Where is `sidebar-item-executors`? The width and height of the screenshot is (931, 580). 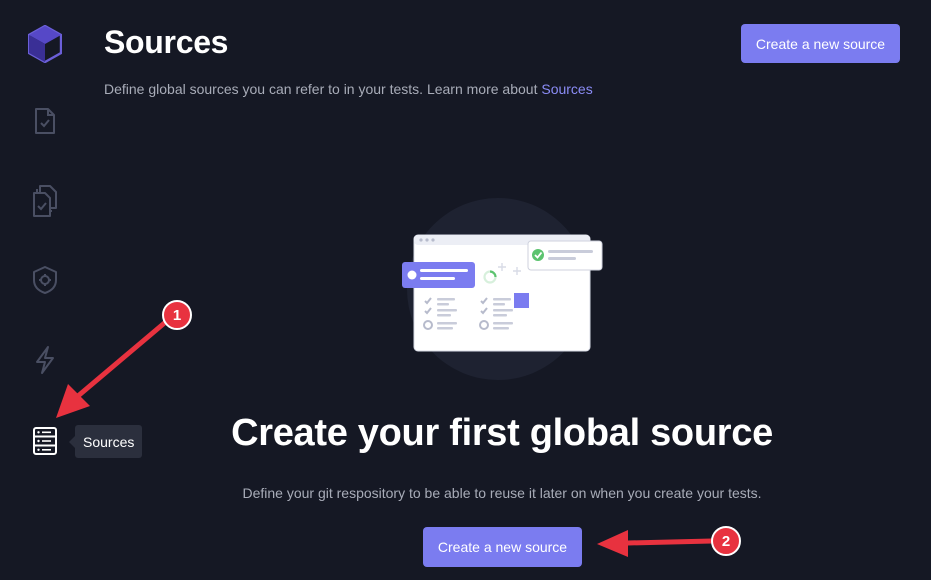 sidebar-item-executors is located at coordinates (45, 280).